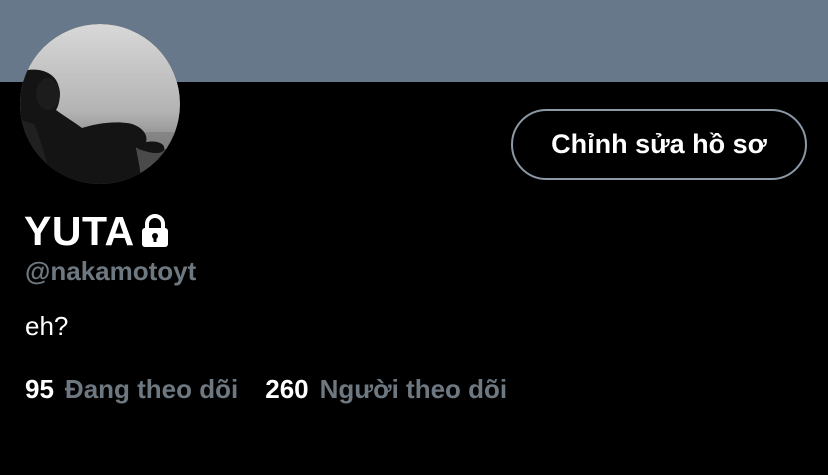 The width and height of the screenshot is (828, 475). I want to click on followers-label: Người theo dõi, so click(413, 389).